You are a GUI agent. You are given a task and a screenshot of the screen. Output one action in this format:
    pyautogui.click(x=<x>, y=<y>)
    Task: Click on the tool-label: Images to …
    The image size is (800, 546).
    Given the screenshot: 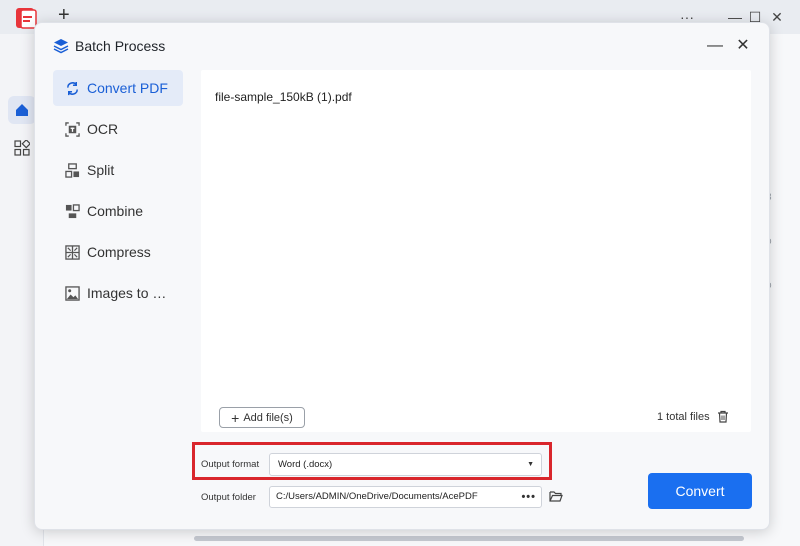 What is the action you would take?
    pyautogui.click(x=127, y=293)
    